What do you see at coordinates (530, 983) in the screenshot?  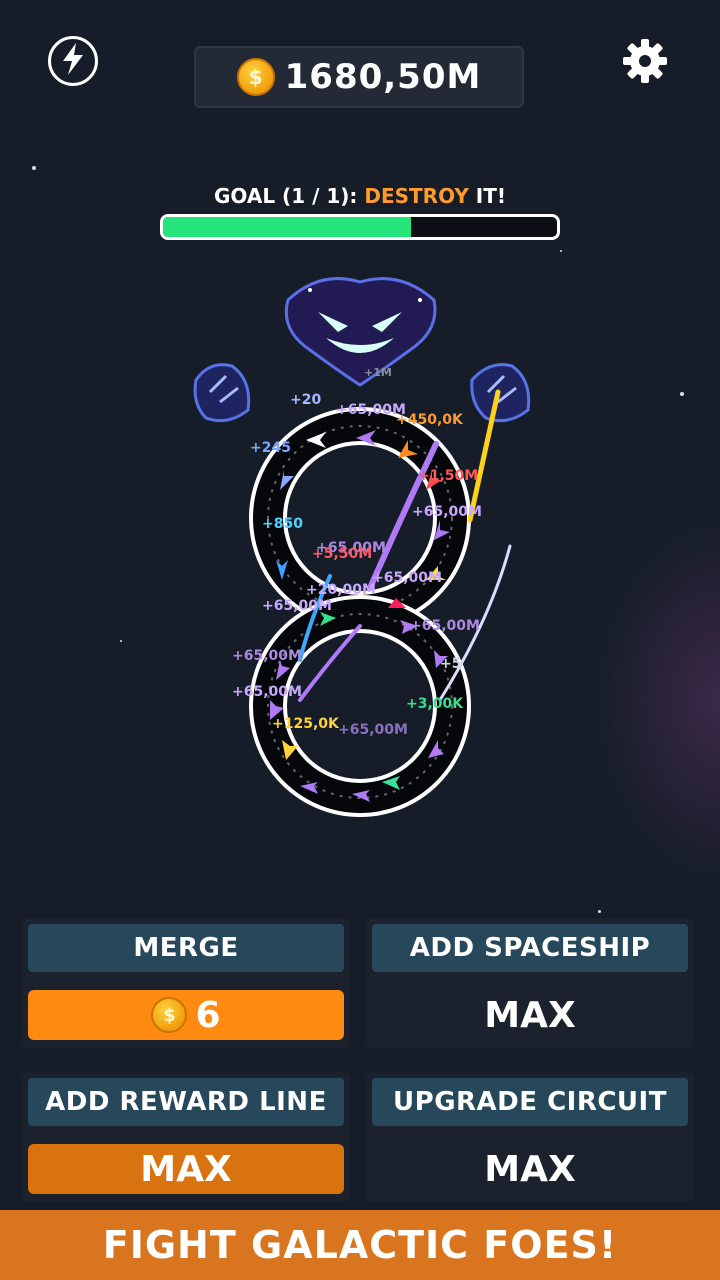 I see `add-spaceship-panel: ADD SPACESHIP MAX` at bounding box center [530, 983].